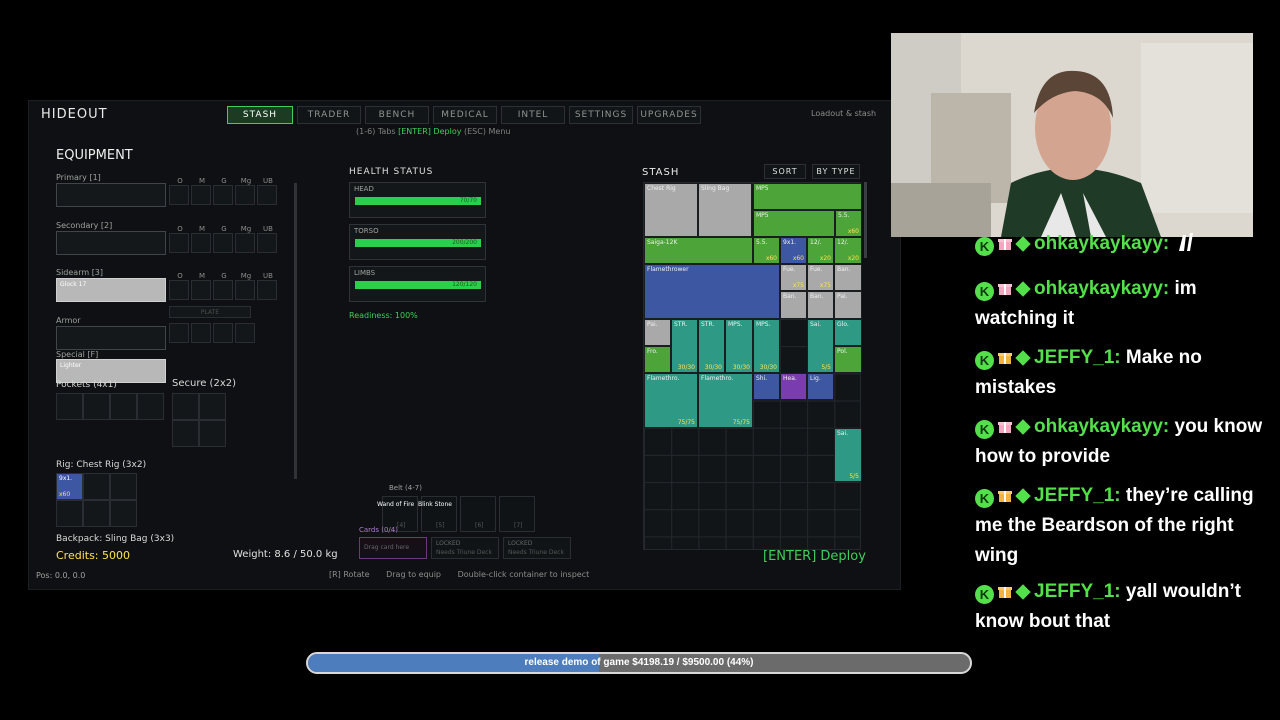 This screenshot has width=1280, height=720. What do you see at coordinates (329, 115) in the screenshot?
I see `tab-trader: TRADER` at bounding box center [329, 115].